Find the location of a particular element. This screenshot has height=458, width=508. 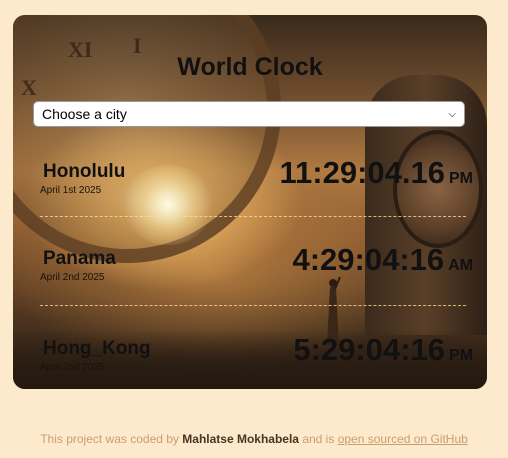

city-row: Honolulu April 1st 2025 11:29:04.16 PM is located at coordinates (253, 188).